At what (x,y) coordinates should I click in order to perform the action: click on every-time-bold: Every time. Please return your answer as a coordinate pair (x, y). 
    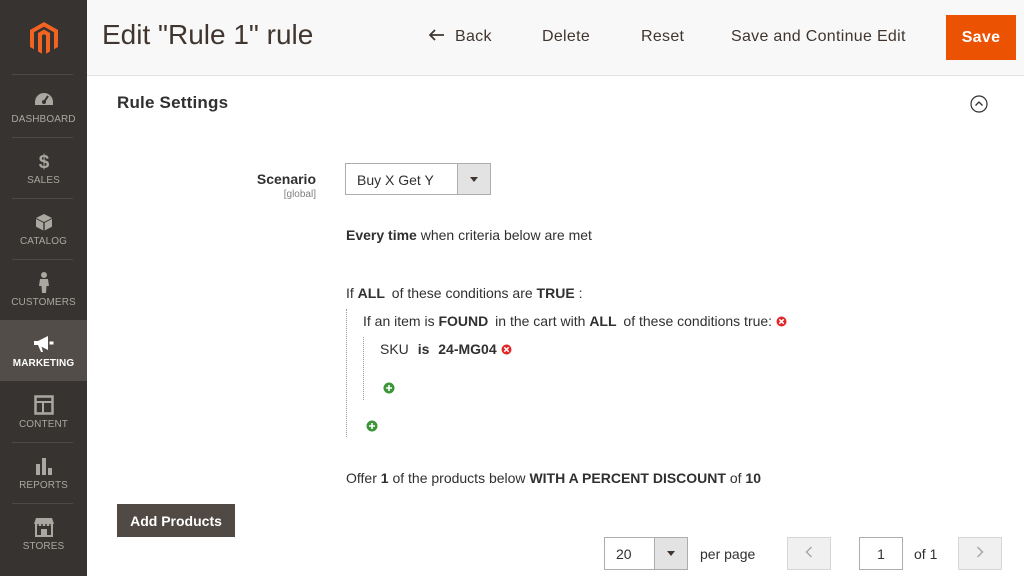
    Looking at the image, I should click on (381, 235).